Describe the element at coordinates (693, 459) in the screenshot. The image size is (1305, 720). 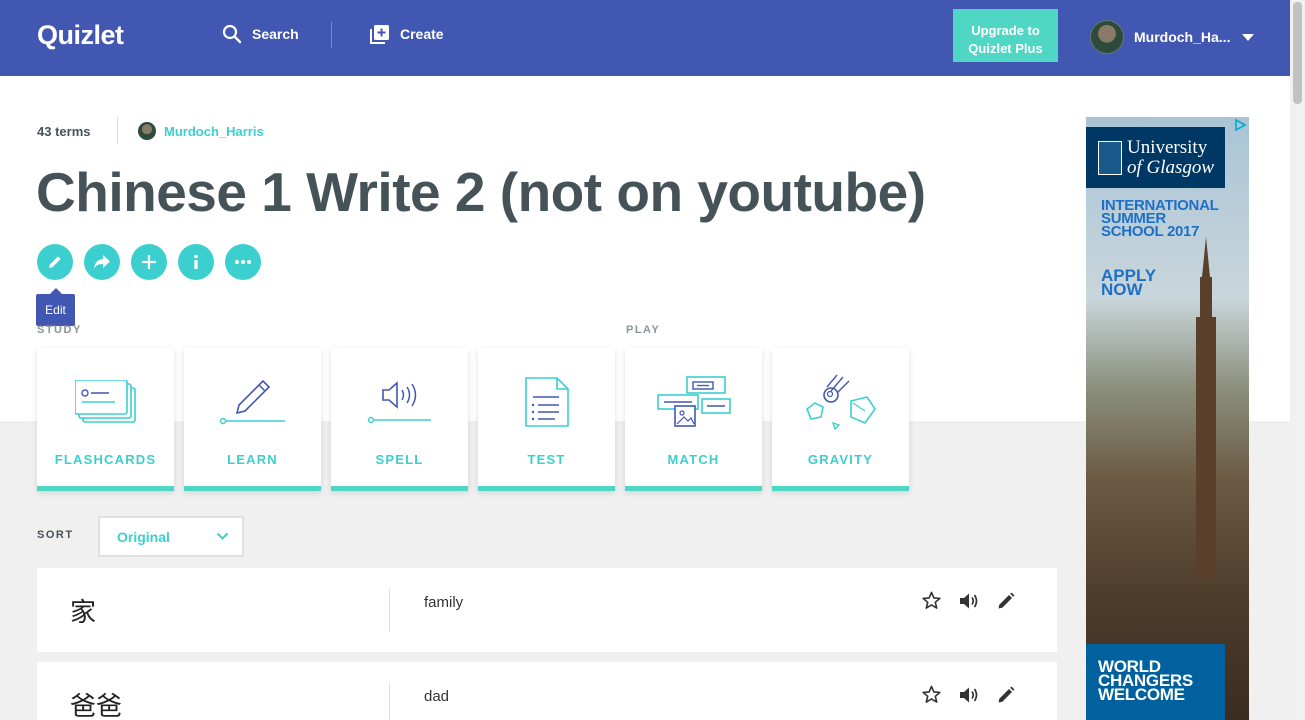
I see `mode-label: MATCH` at that location.